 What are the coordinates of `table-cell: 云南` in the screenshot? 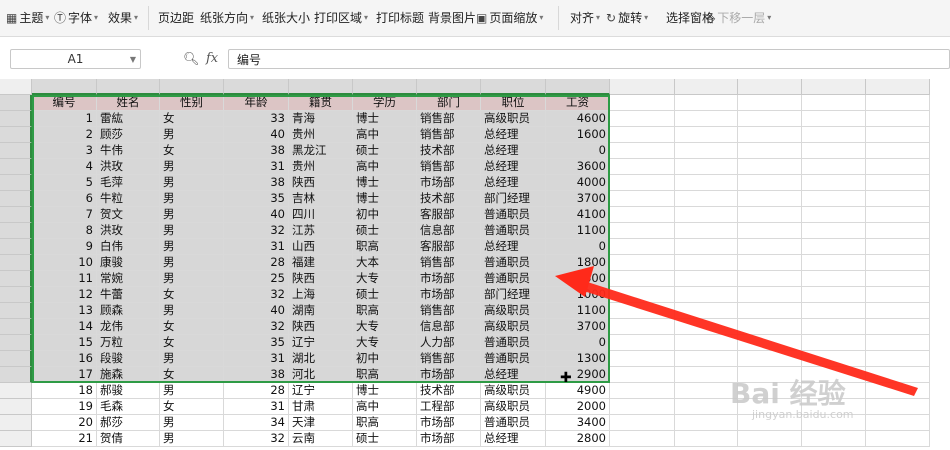 It's located at (321, 439).